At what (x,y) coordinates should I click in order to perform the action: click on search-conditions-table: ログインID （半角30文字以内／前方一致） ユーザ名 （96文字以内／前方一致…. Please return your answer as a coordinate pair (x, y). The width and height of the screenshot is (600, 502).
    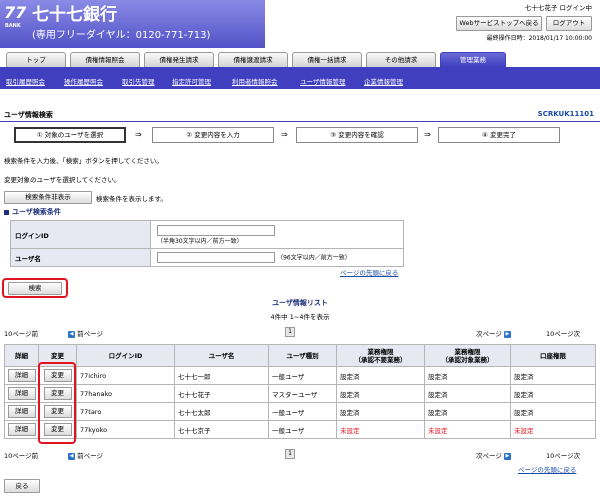
    Looking at the image, I should click on (207, 243).